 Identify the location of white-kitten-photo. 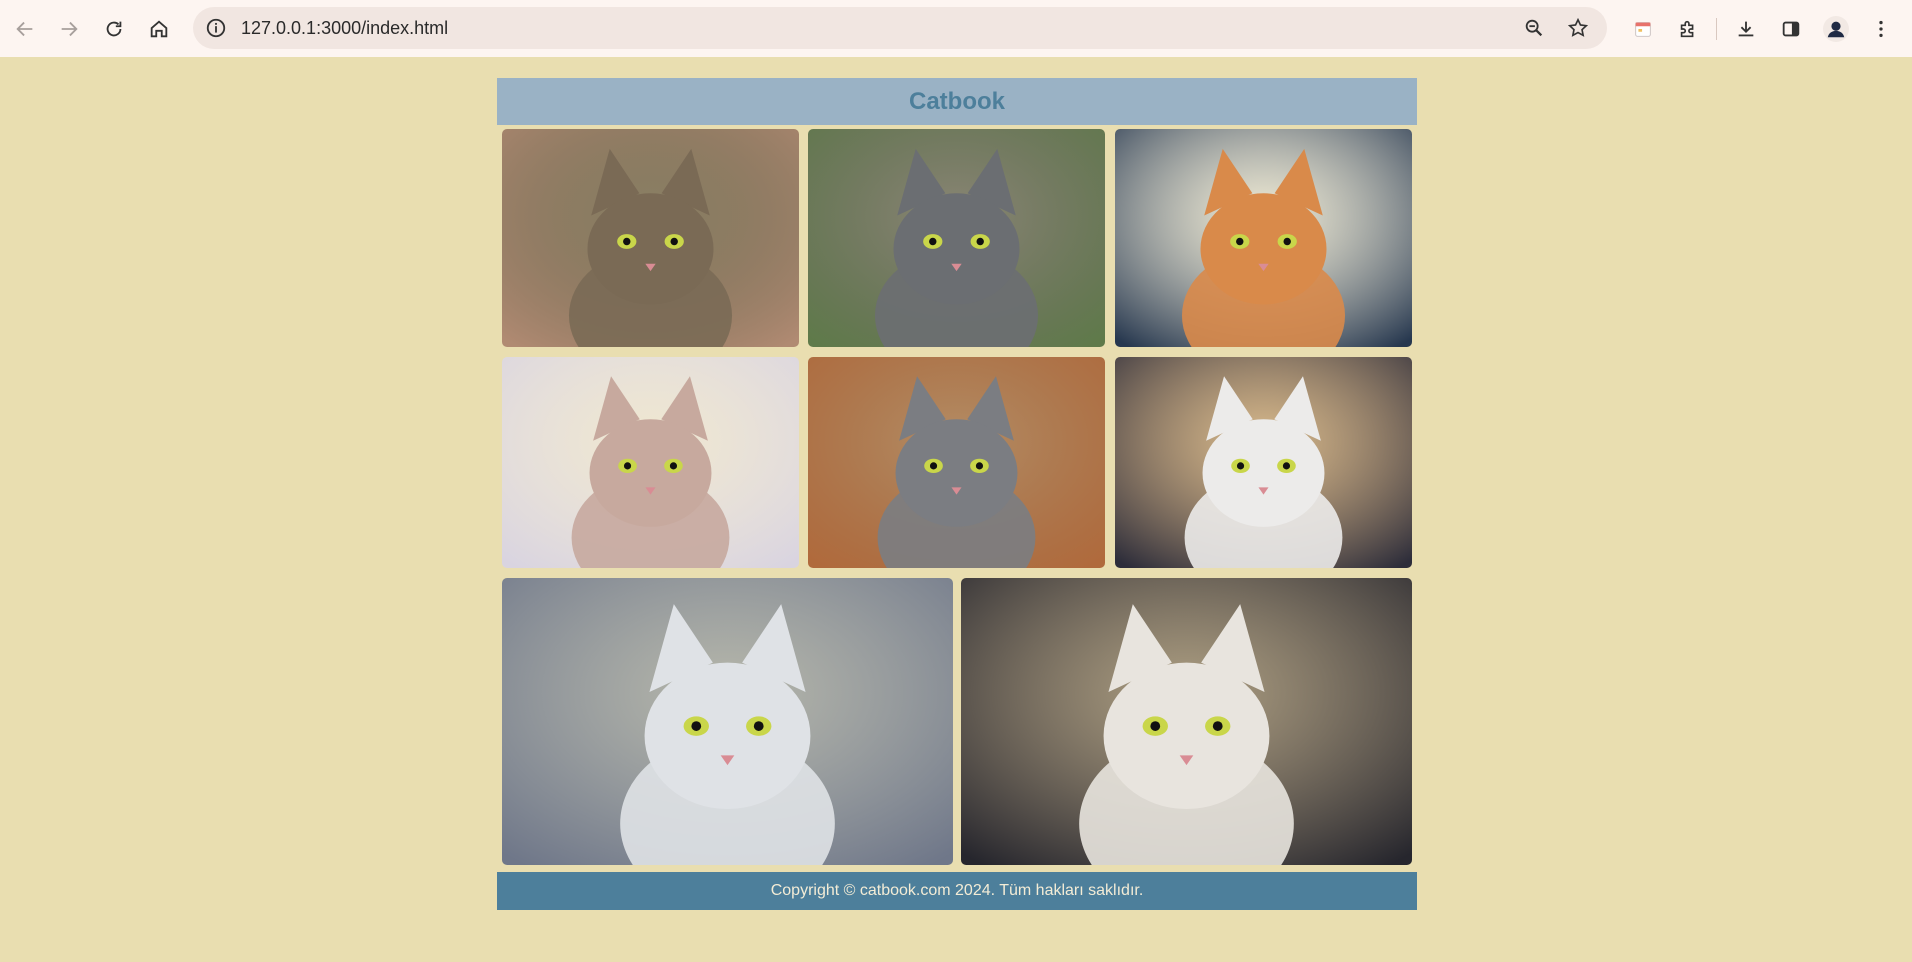
(1263, 462).